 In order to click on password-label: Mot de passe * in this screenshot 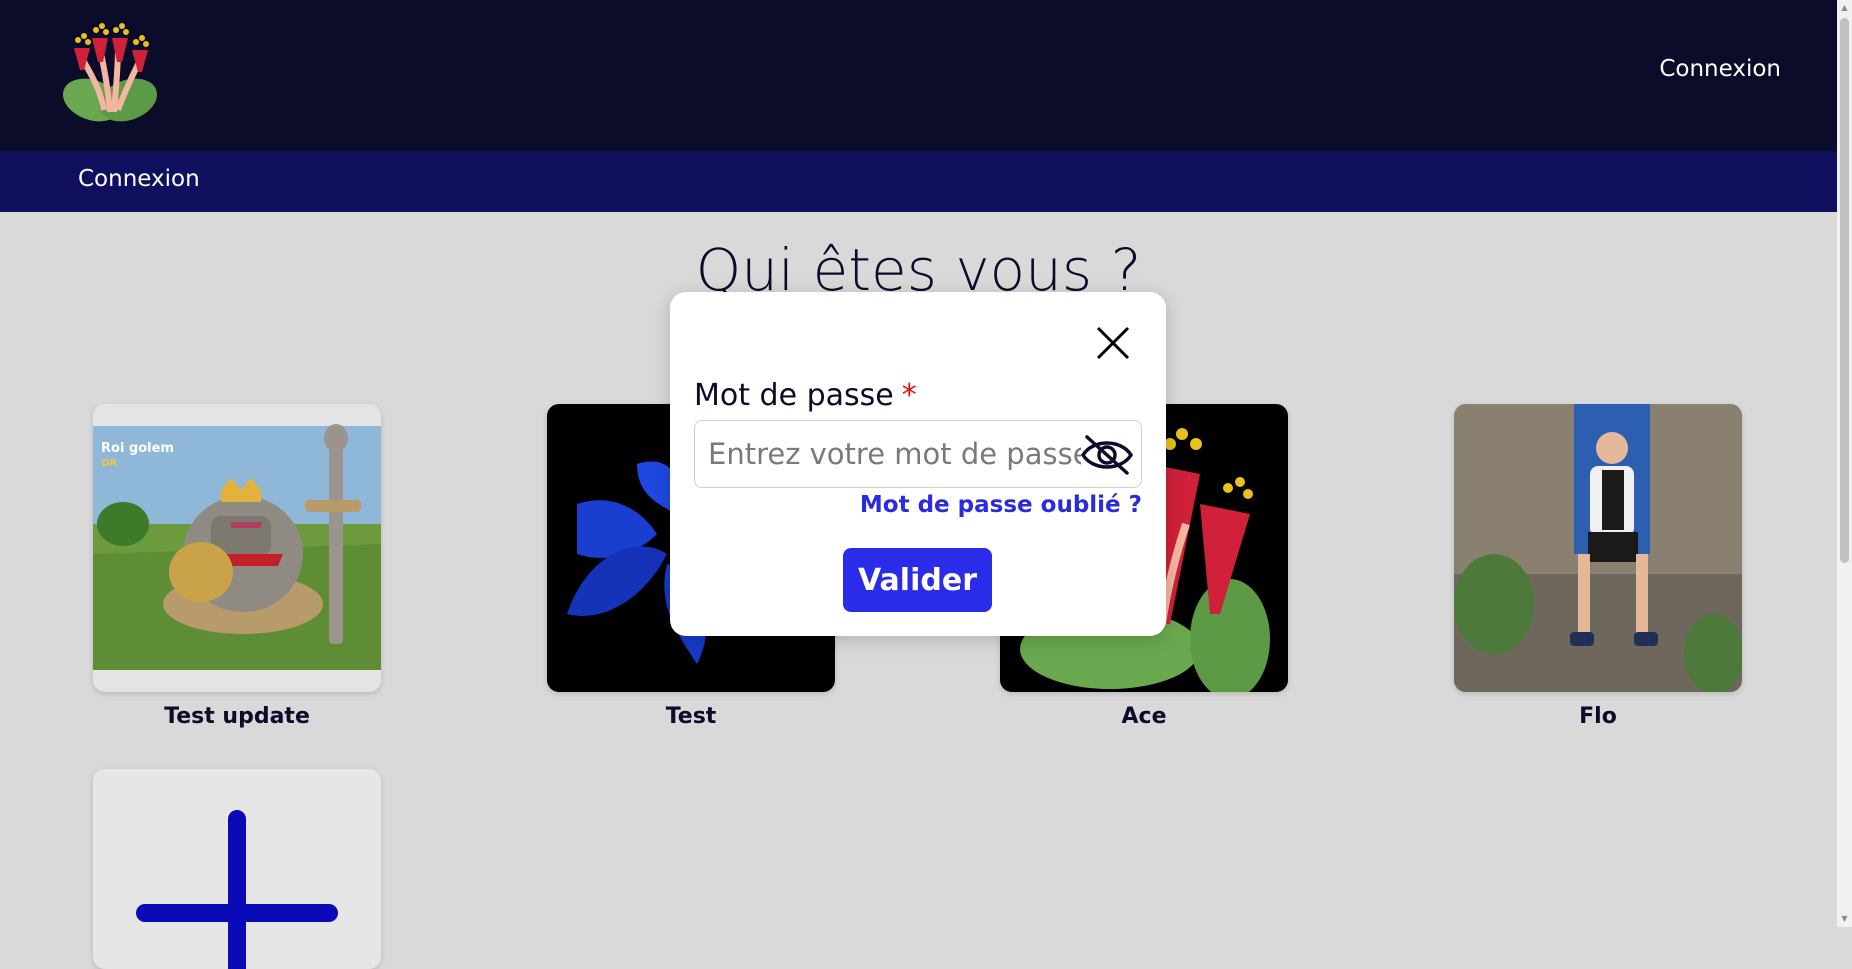, I will do `click(805, 395)`.